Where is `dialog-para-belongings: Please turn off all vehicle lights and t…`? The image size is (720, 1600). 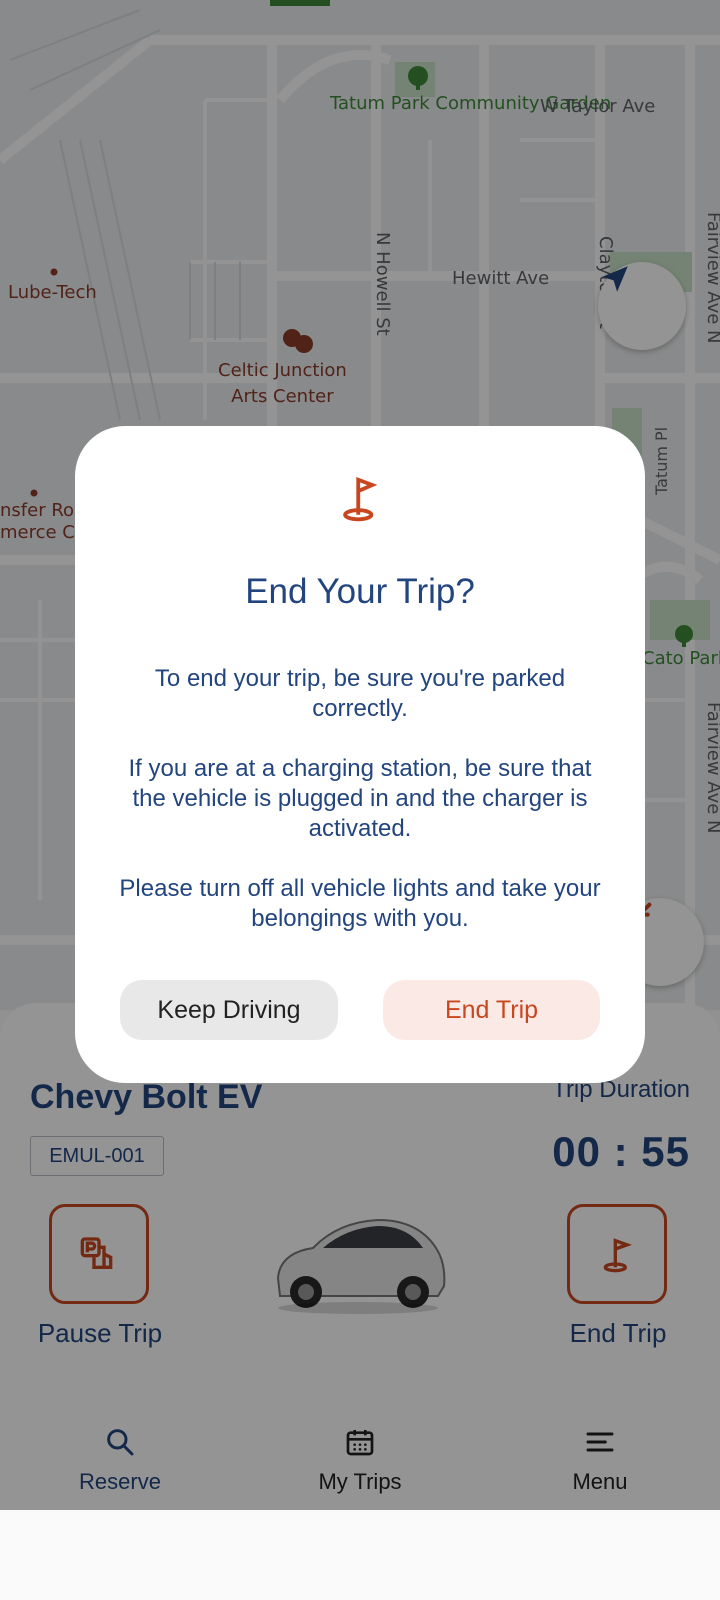
dialog-para-belongings: Please turn off all vehicle lights and t… is located at coordinates (360, 903).